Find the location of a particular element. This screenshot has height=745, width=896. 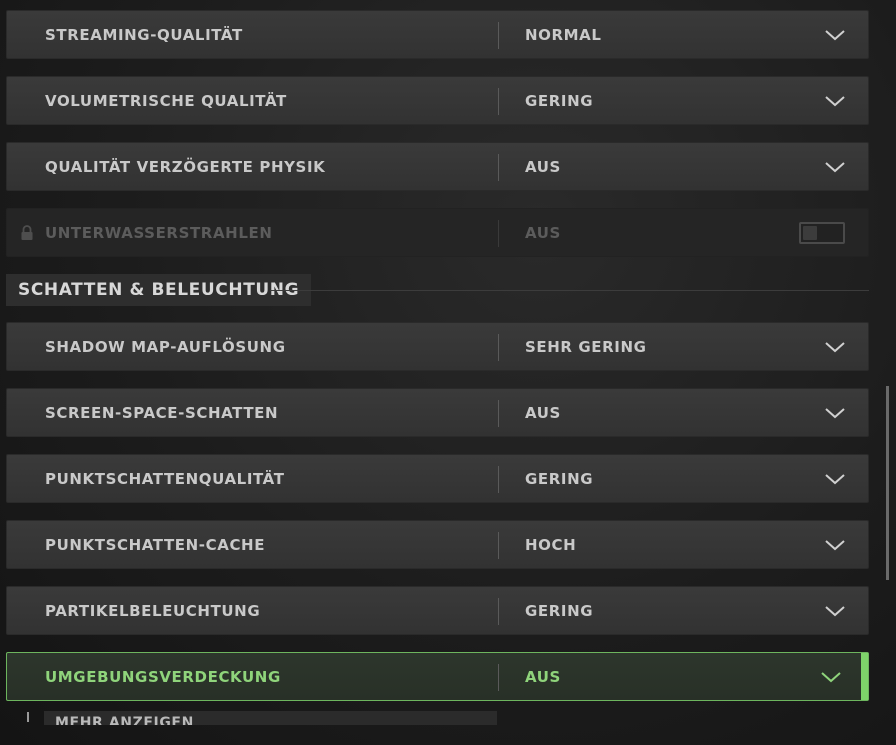

setting-streaming-quality: STREAMING-QUALITÄT NORMAL is located at coordinates (437, 34).